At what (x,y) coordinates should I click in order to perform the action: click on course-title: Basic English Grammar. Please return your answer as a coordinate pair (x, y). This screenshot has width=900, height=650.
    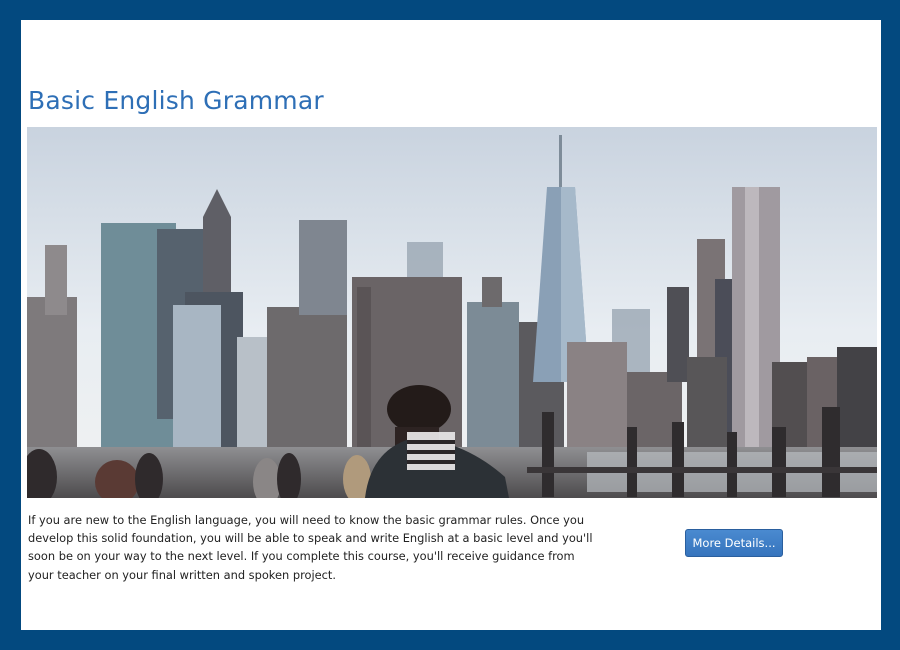
    Looking at the image, I should click on (176, 100).